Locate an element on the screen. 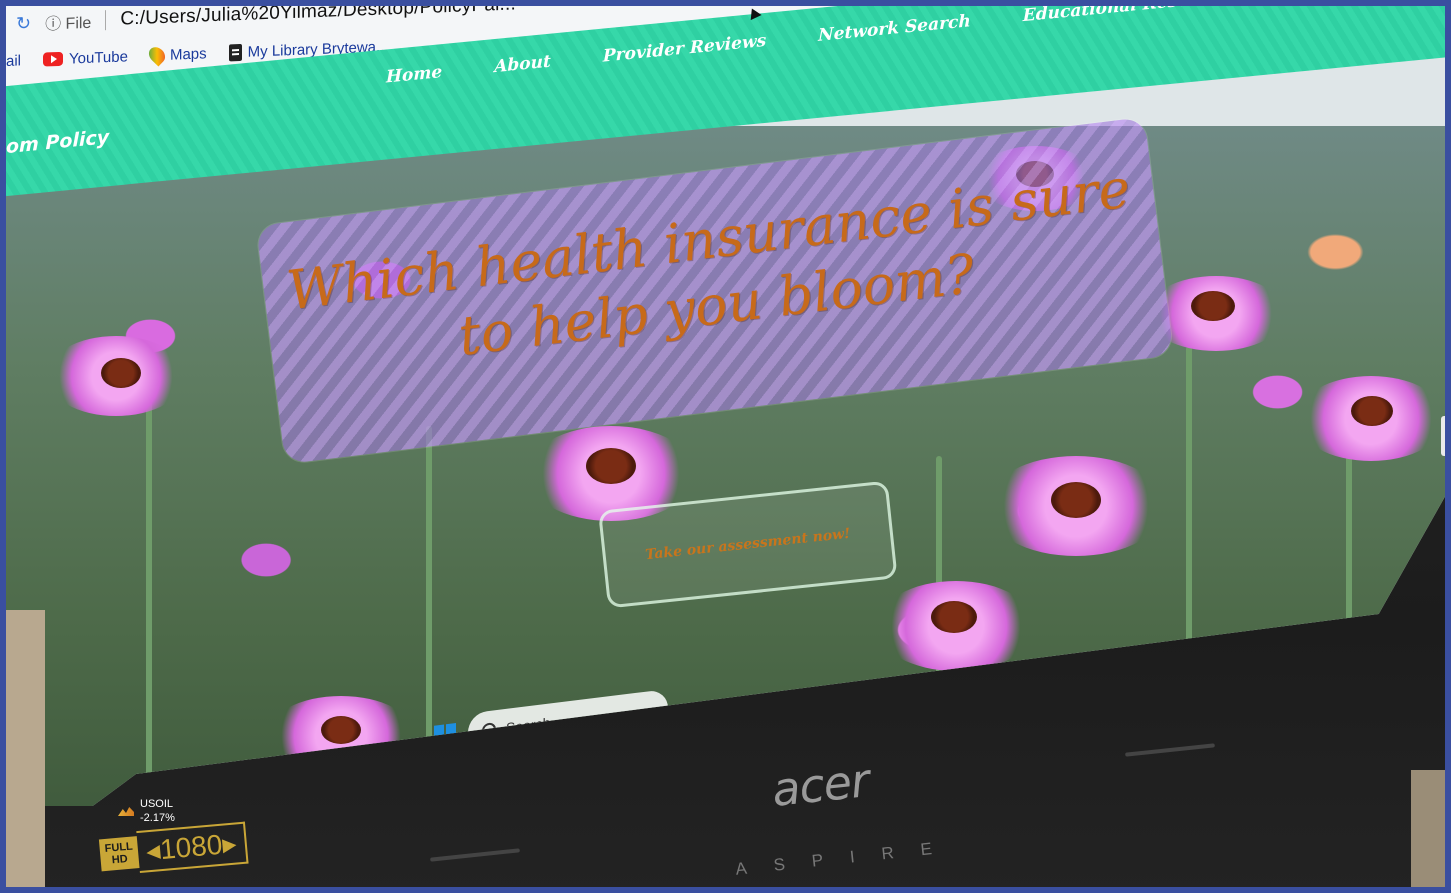  nav-about: About is located at coordinates (522, 64).